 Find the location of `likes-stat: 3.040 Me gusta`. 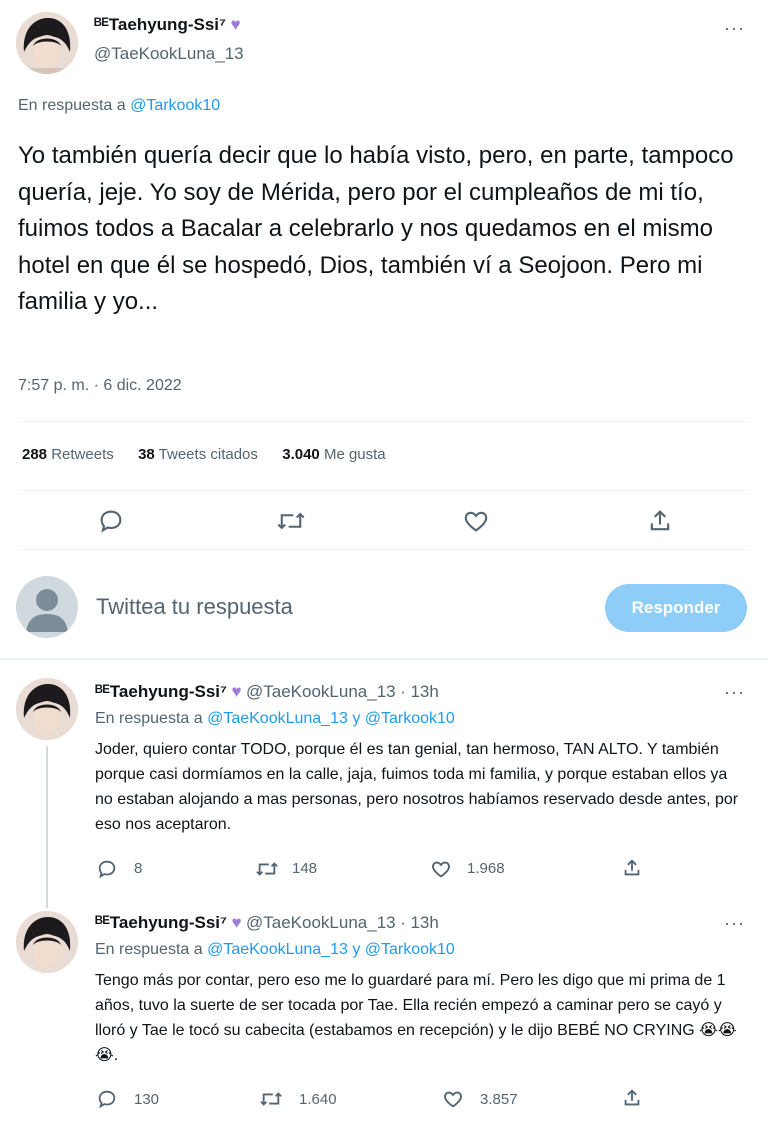

likes-stat: 3.040 Me gusta is located at coordinates (333, 454).